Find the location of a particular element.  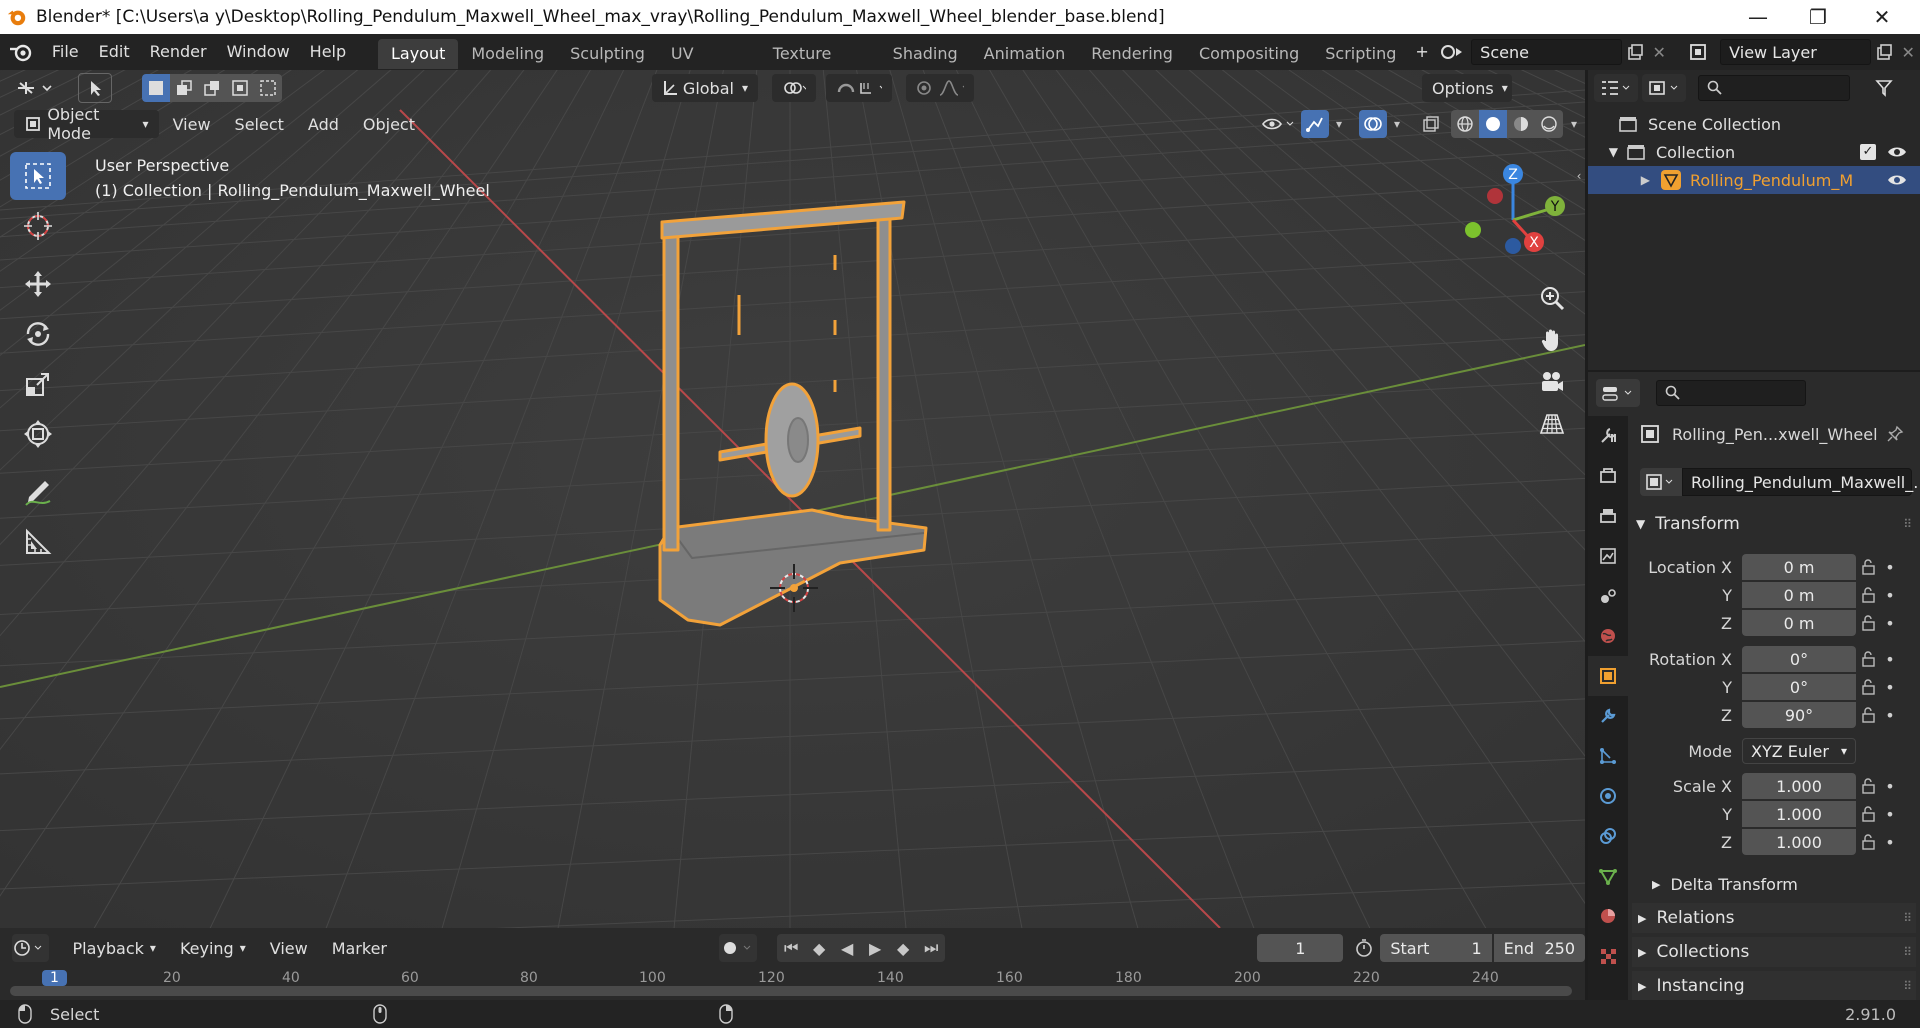

maximize-button: ❐ is located at coordinates (1818, 17).